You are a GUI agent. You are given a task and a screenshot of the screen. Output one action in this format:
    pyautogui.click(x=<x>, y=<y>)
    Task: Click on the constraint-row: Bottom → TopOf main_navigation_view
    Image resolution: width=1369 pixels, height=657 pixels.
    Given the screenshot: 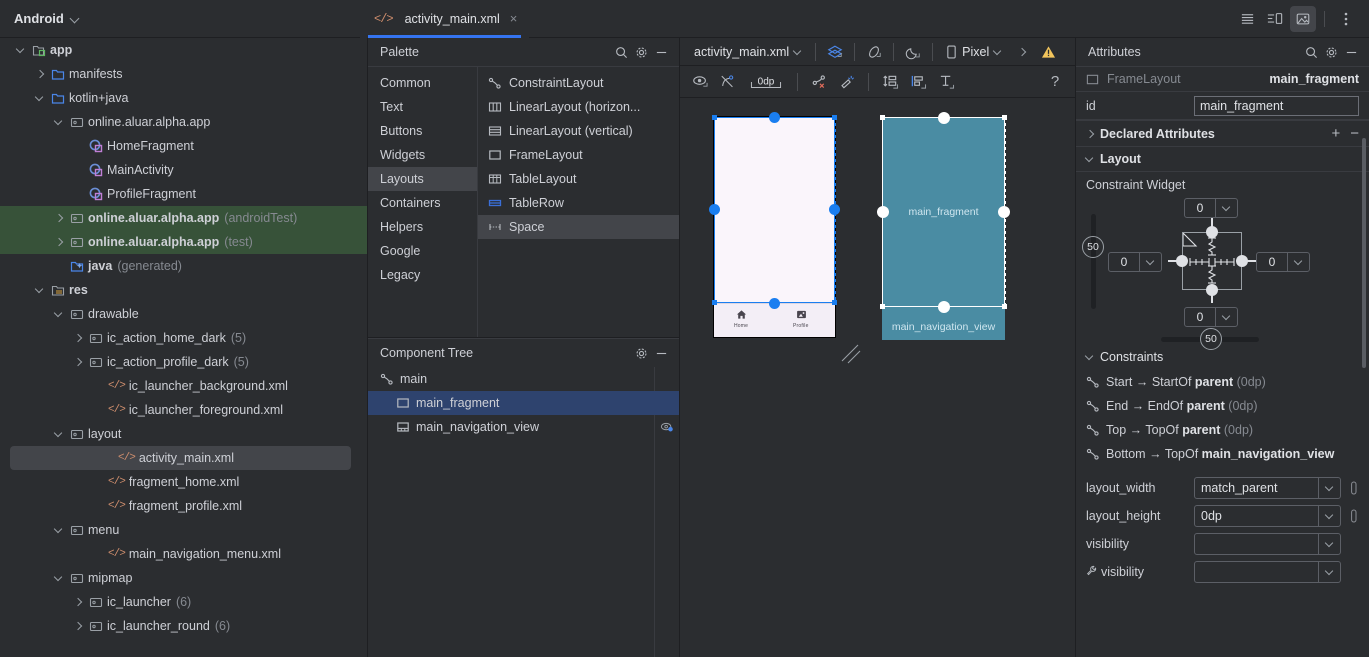 What is the action you would take?
    pyautogui.click(x=1222, y=454)
    